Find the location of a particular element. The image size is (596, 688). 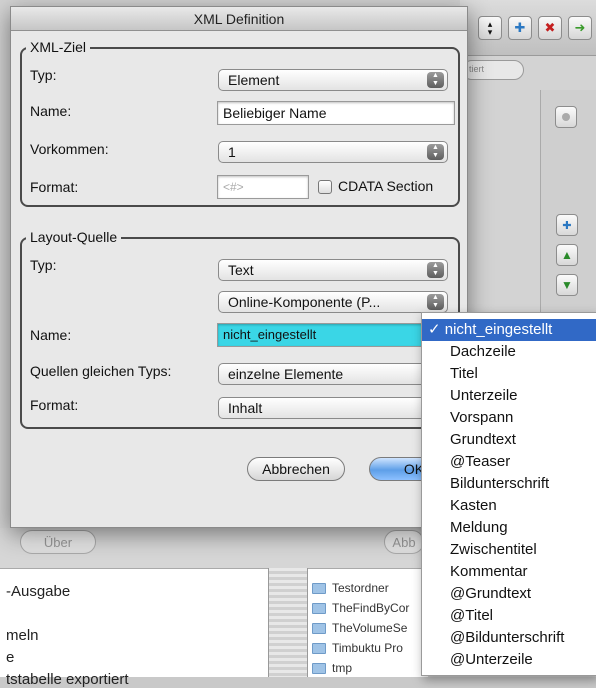

name-label: Name: is located at coordinates (51, 111).